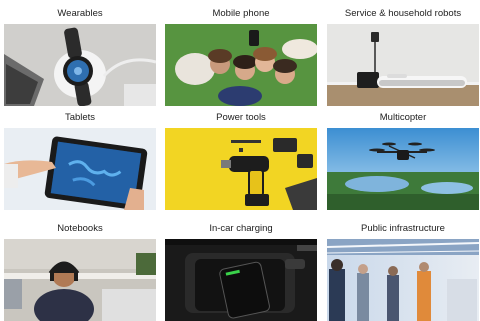 Image resolution: width=480 pixels, height=321 pixels. I want to click on tile-label: Multicopter, so click(403, 117).